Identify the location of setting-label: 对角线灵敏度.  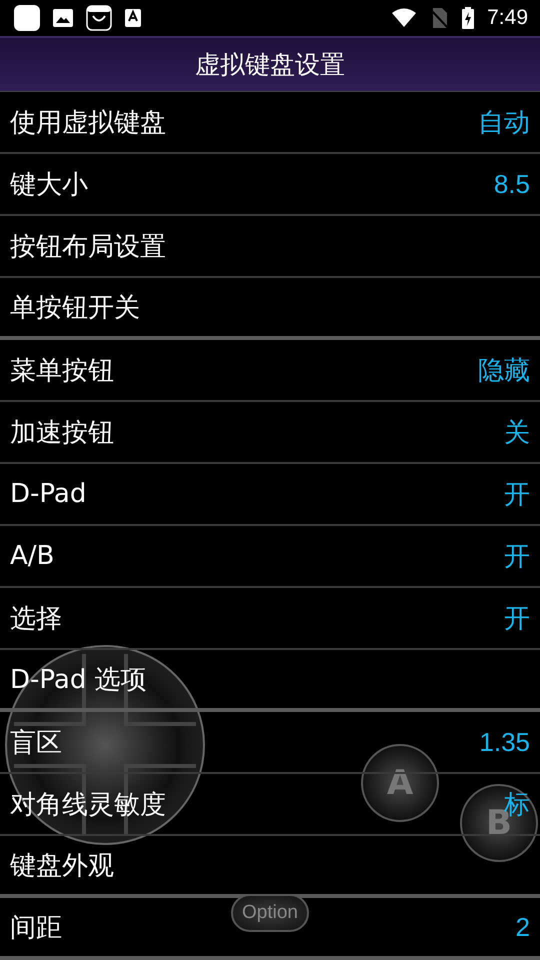
(88, 805).